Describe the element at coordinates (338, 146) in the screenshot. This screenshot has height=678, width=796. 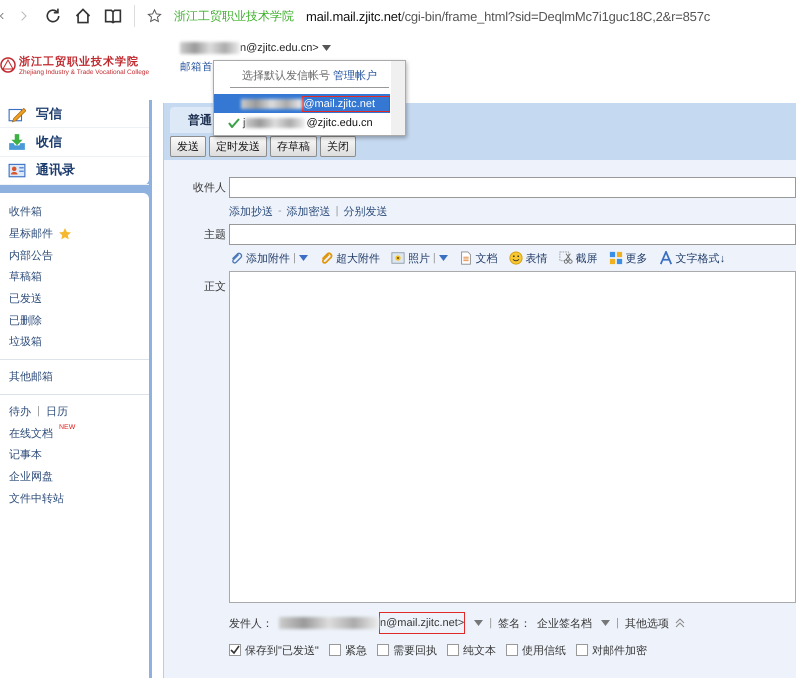
I see `toolbar-button: 关闭` at that location.